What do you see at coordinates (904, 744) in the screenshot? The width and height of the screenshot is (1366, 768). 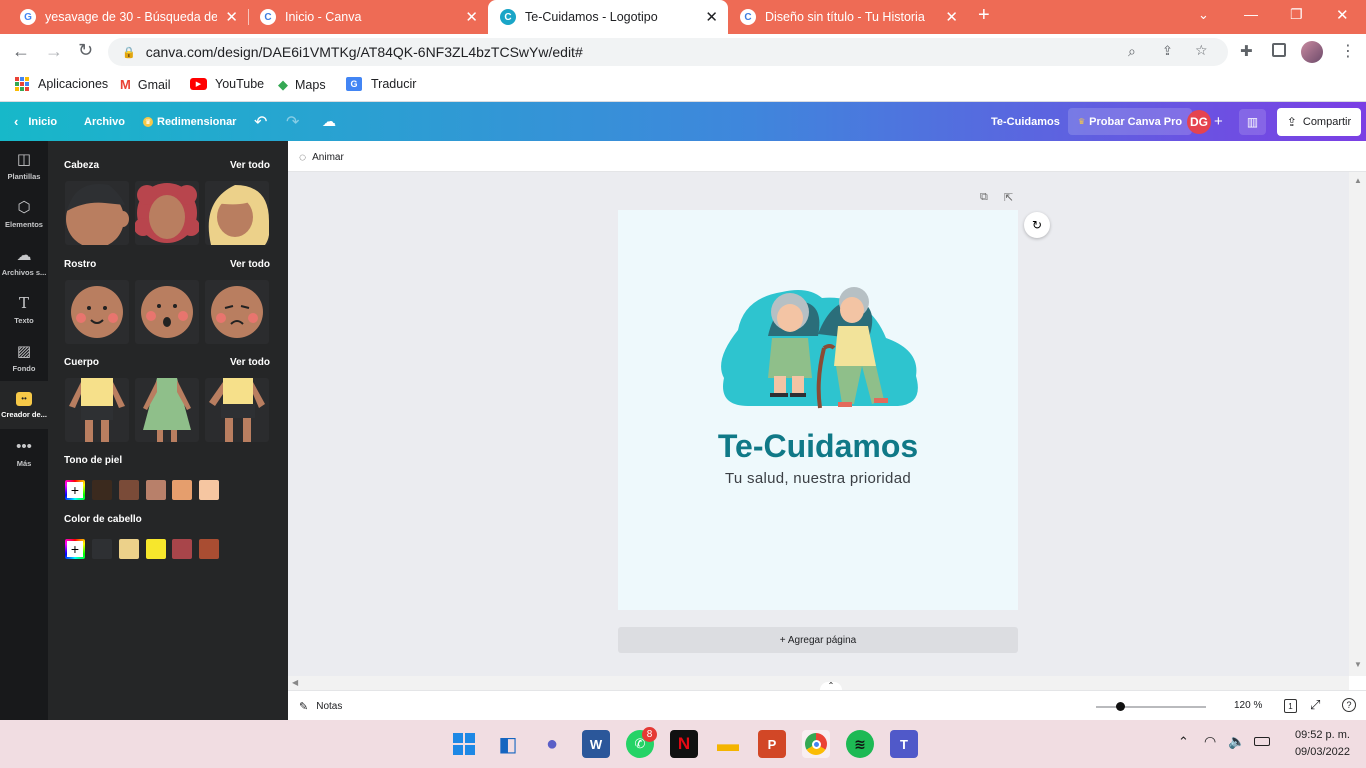 I see `teams-icon: T` at bounding box center [904, 744].